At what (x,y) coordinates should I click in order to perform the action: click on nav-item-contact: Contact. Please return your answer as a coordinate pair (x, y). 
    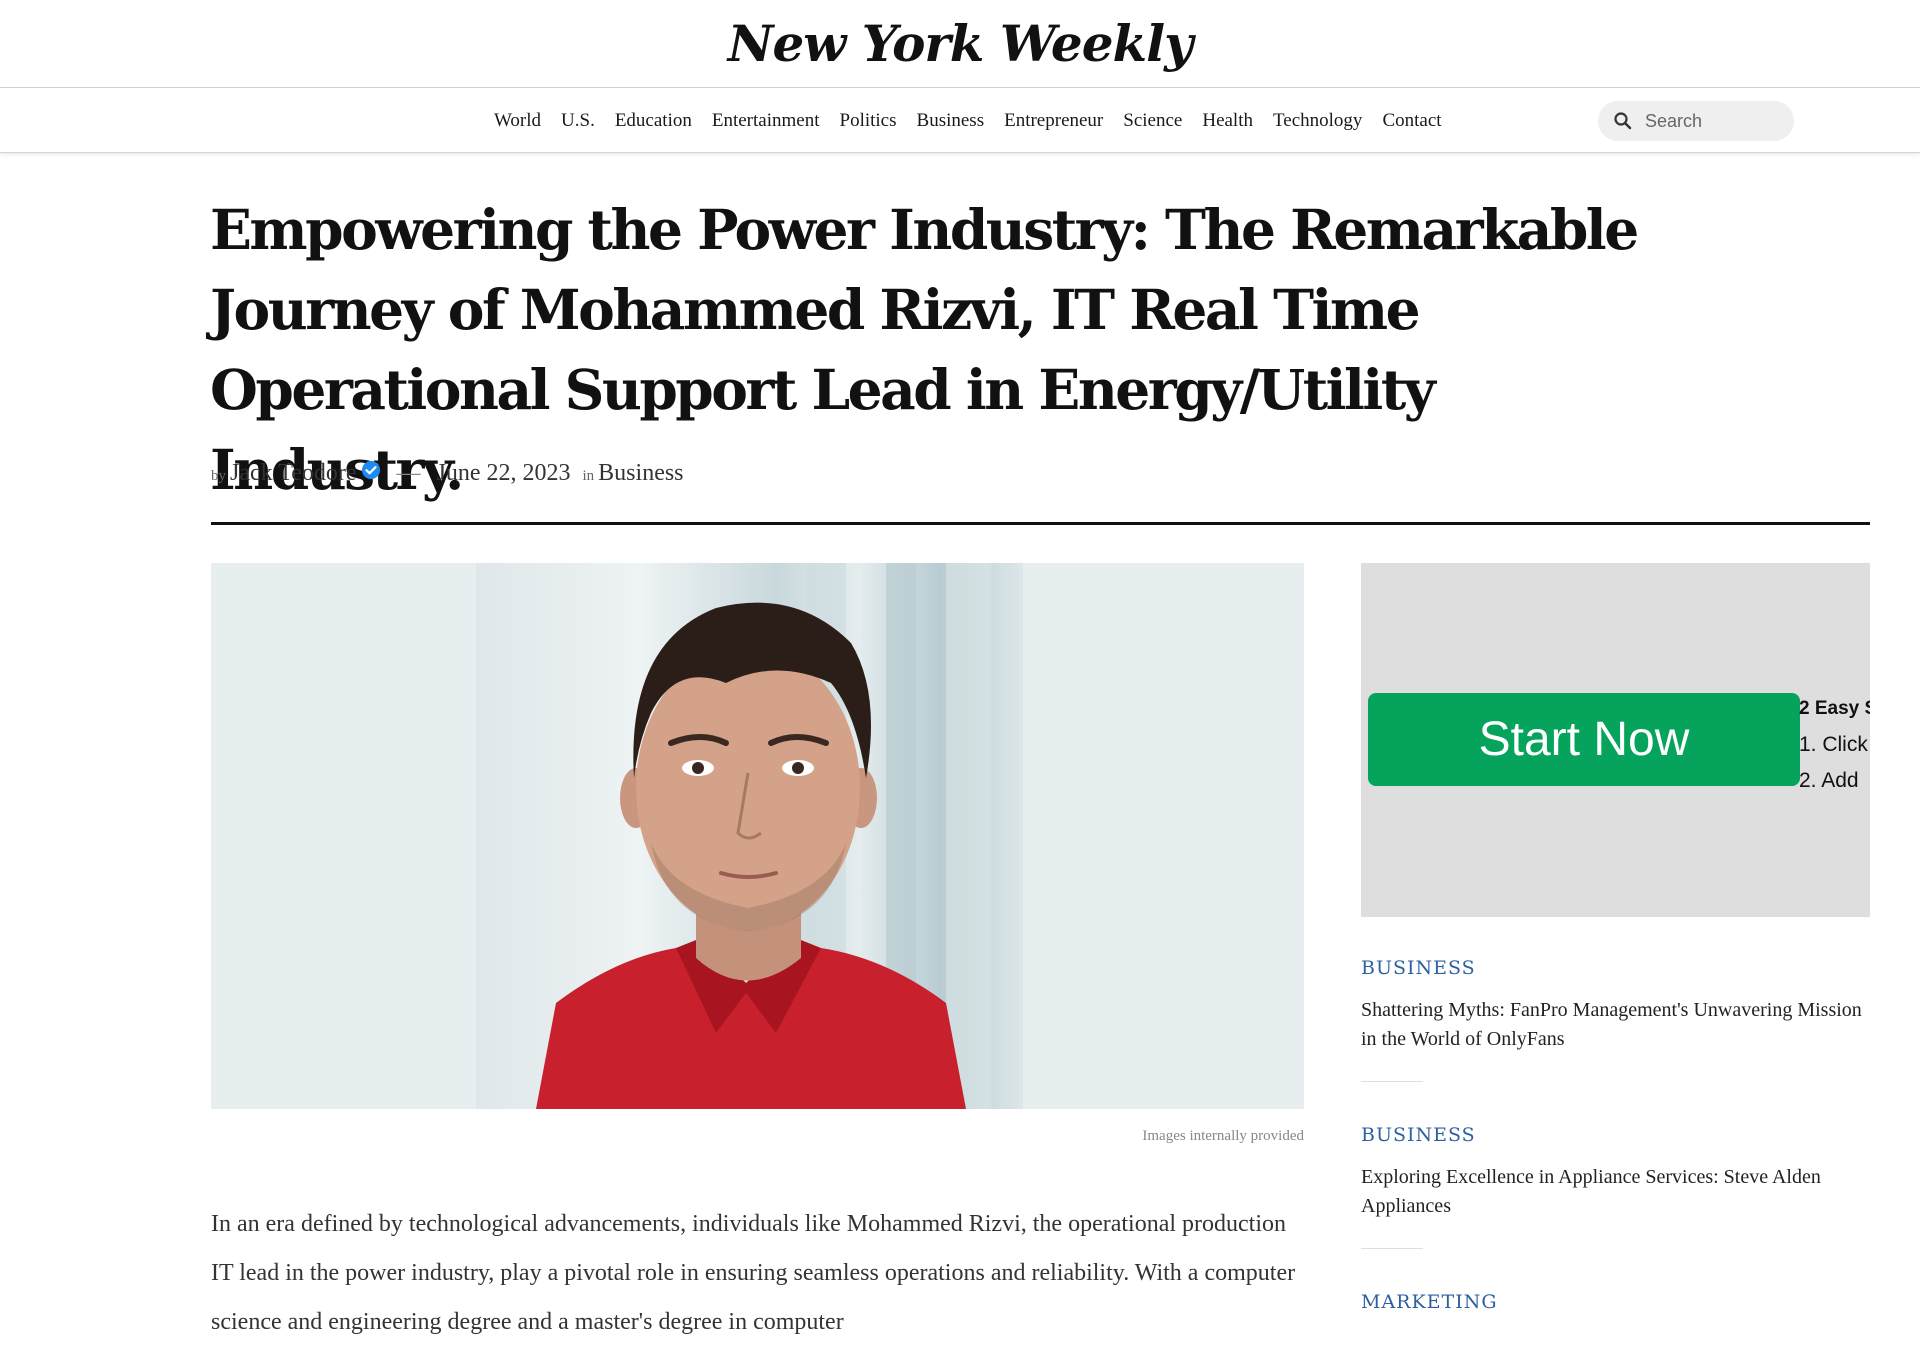
    Looking at the image, I should click on (1411, 121).